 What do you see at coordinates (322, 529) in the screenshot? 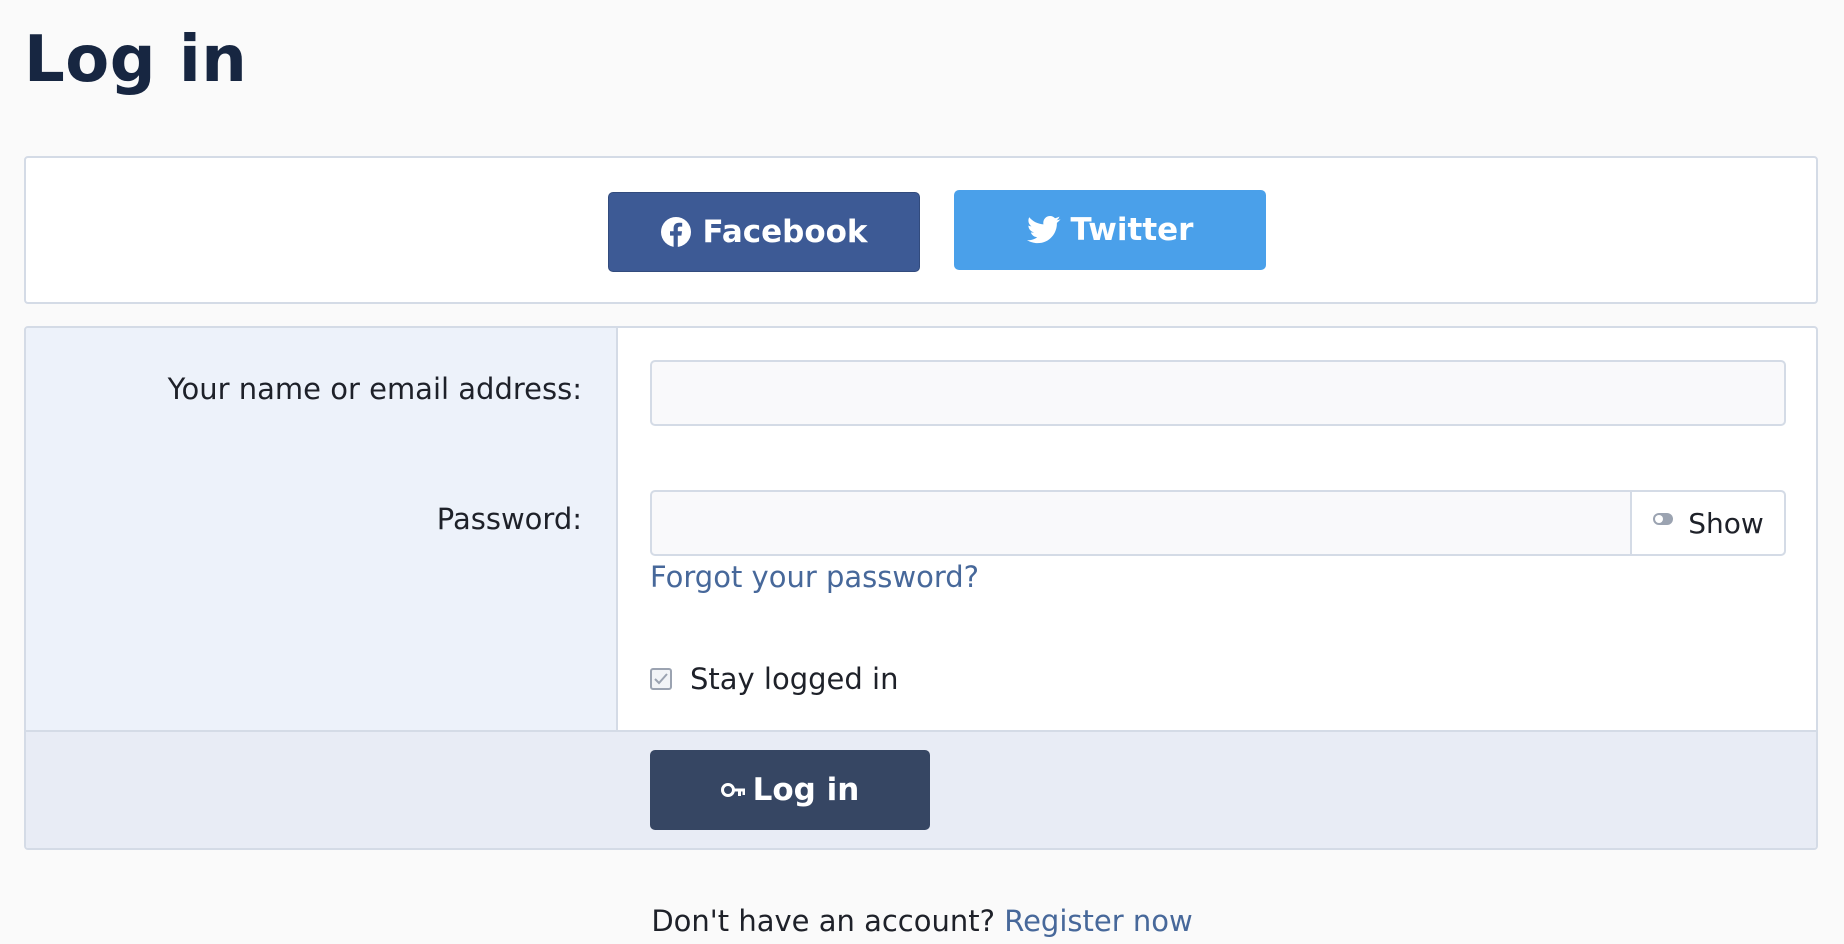
I see `form-label-column: Your name or email address: Password:` at bounding box center [322, 529].